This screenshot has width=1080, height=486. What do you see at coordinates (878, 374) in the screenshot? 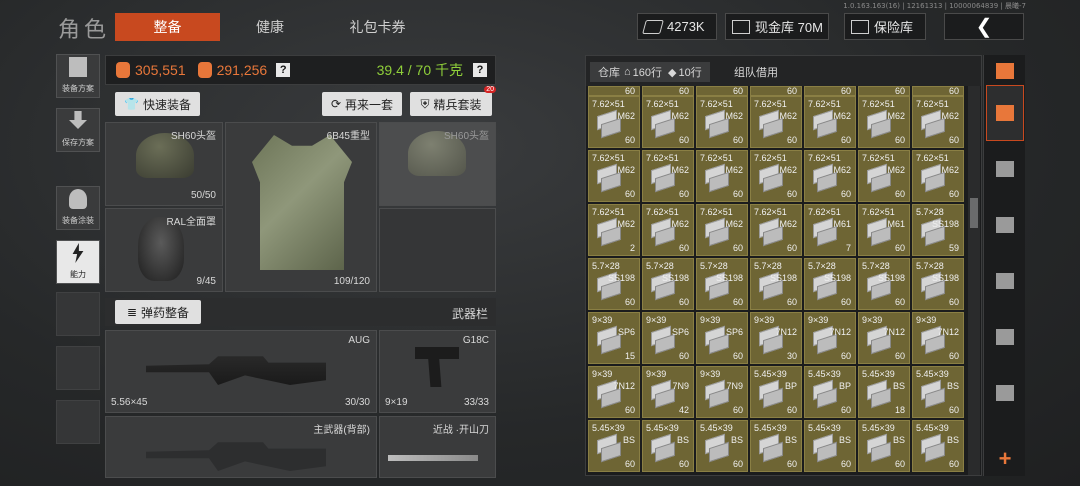
I see `ammo-caliber: 5.45×39` at bounding box center [878, 374].